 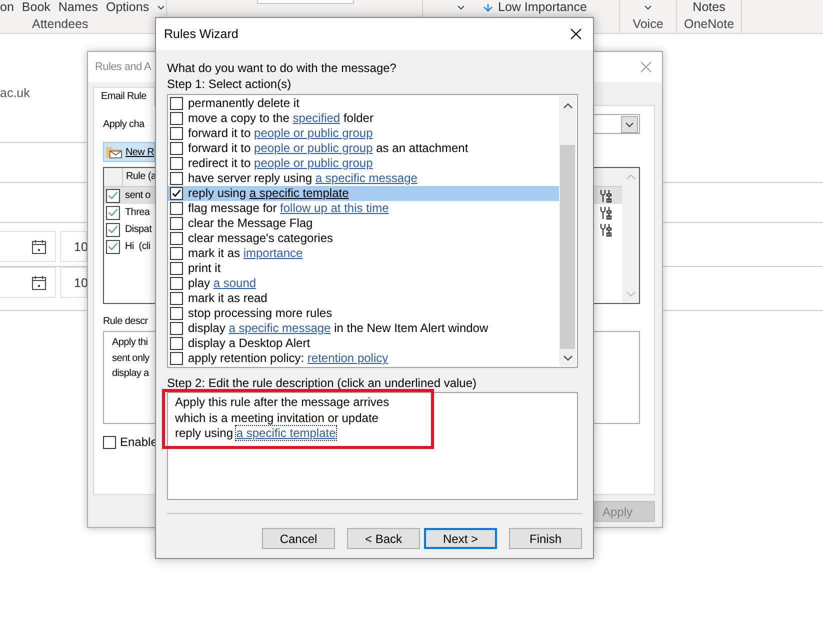 I want to click on description-line: sent only, so click(x=131, y=359).